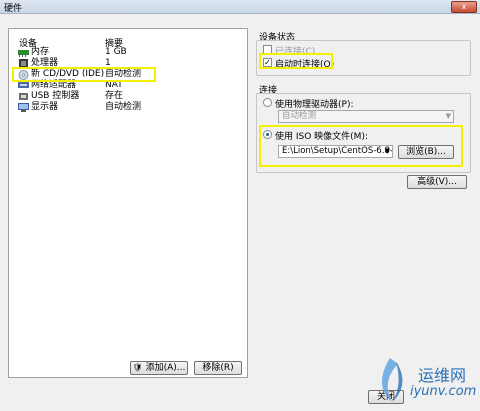  I want to click on device-row-display: 显示器 自动检测, so click(128, 107).